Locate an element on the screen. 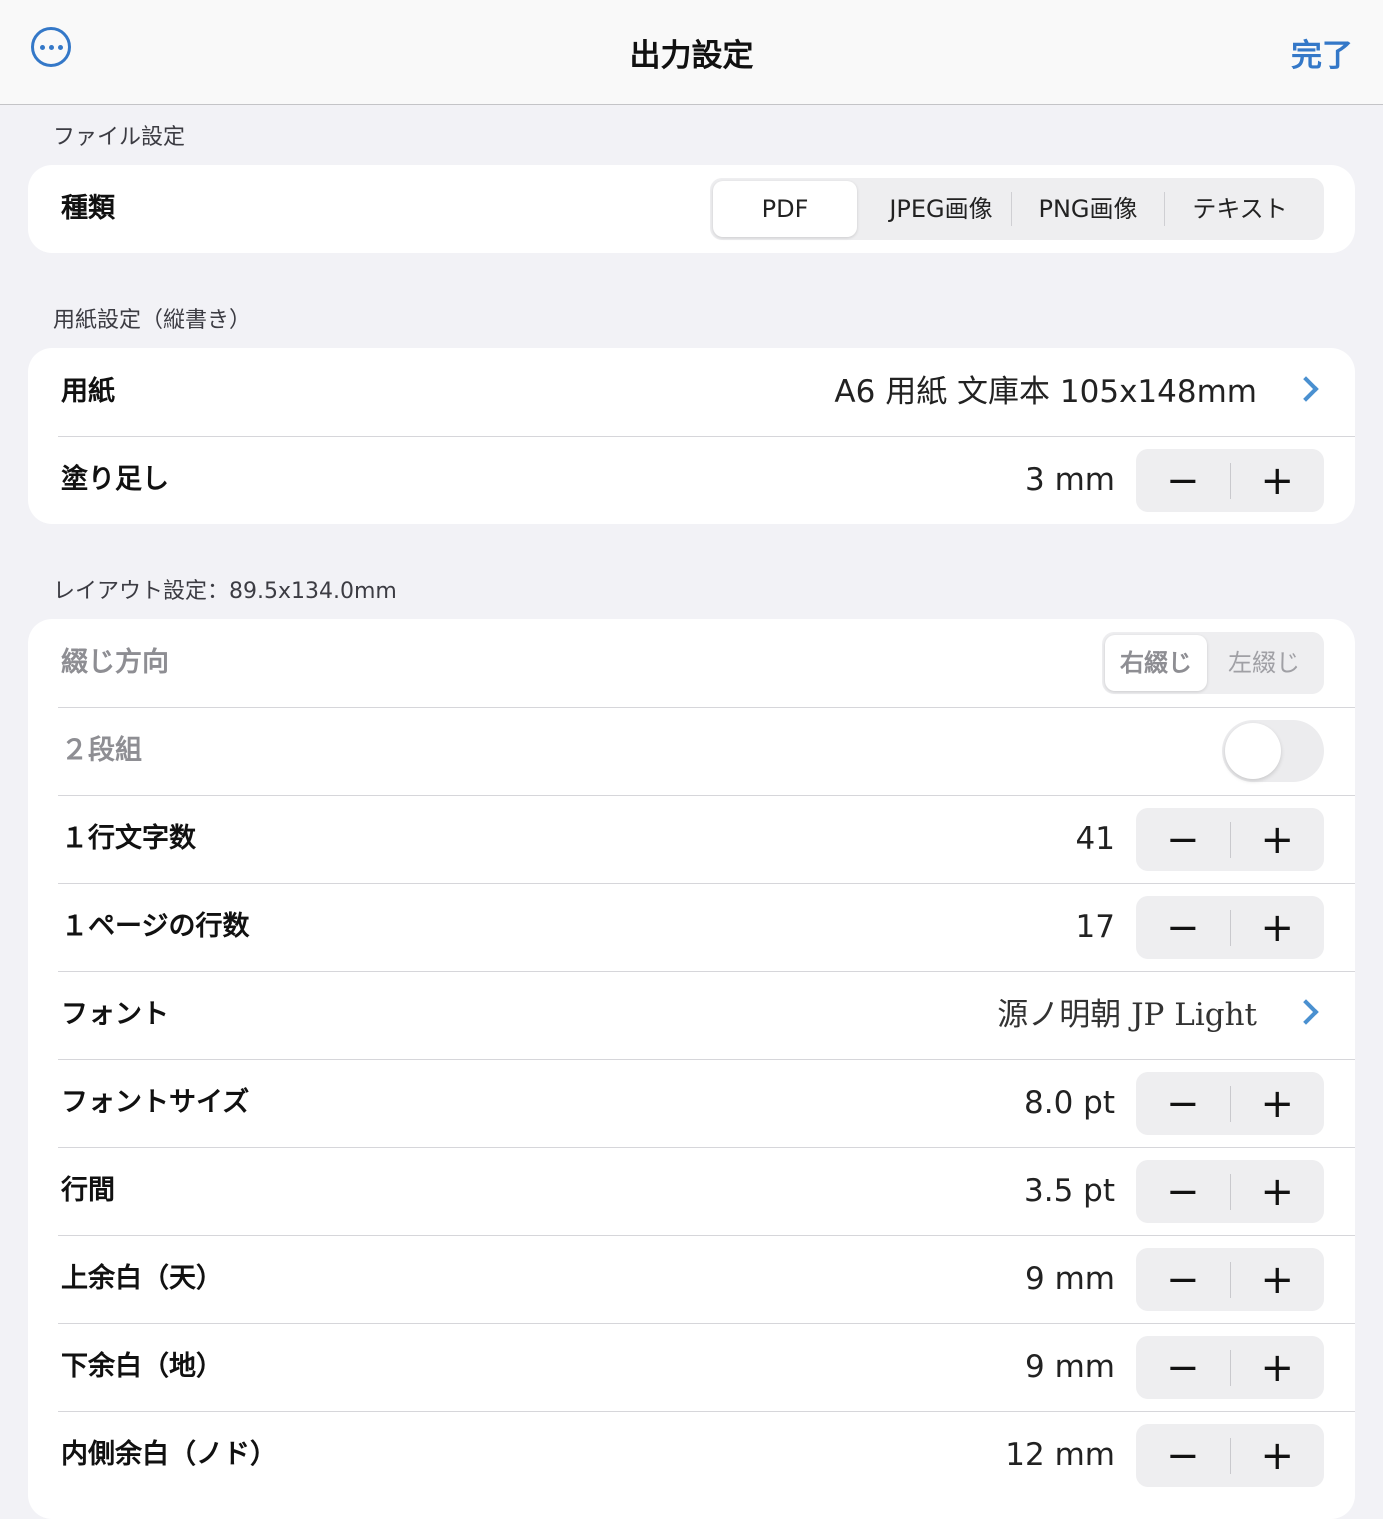 This screenshot has height=1519, width=1383. file-settings-card: 種類 PDF JPEG画像 PNG画像 テキスト is located at coordinates (691, 209).